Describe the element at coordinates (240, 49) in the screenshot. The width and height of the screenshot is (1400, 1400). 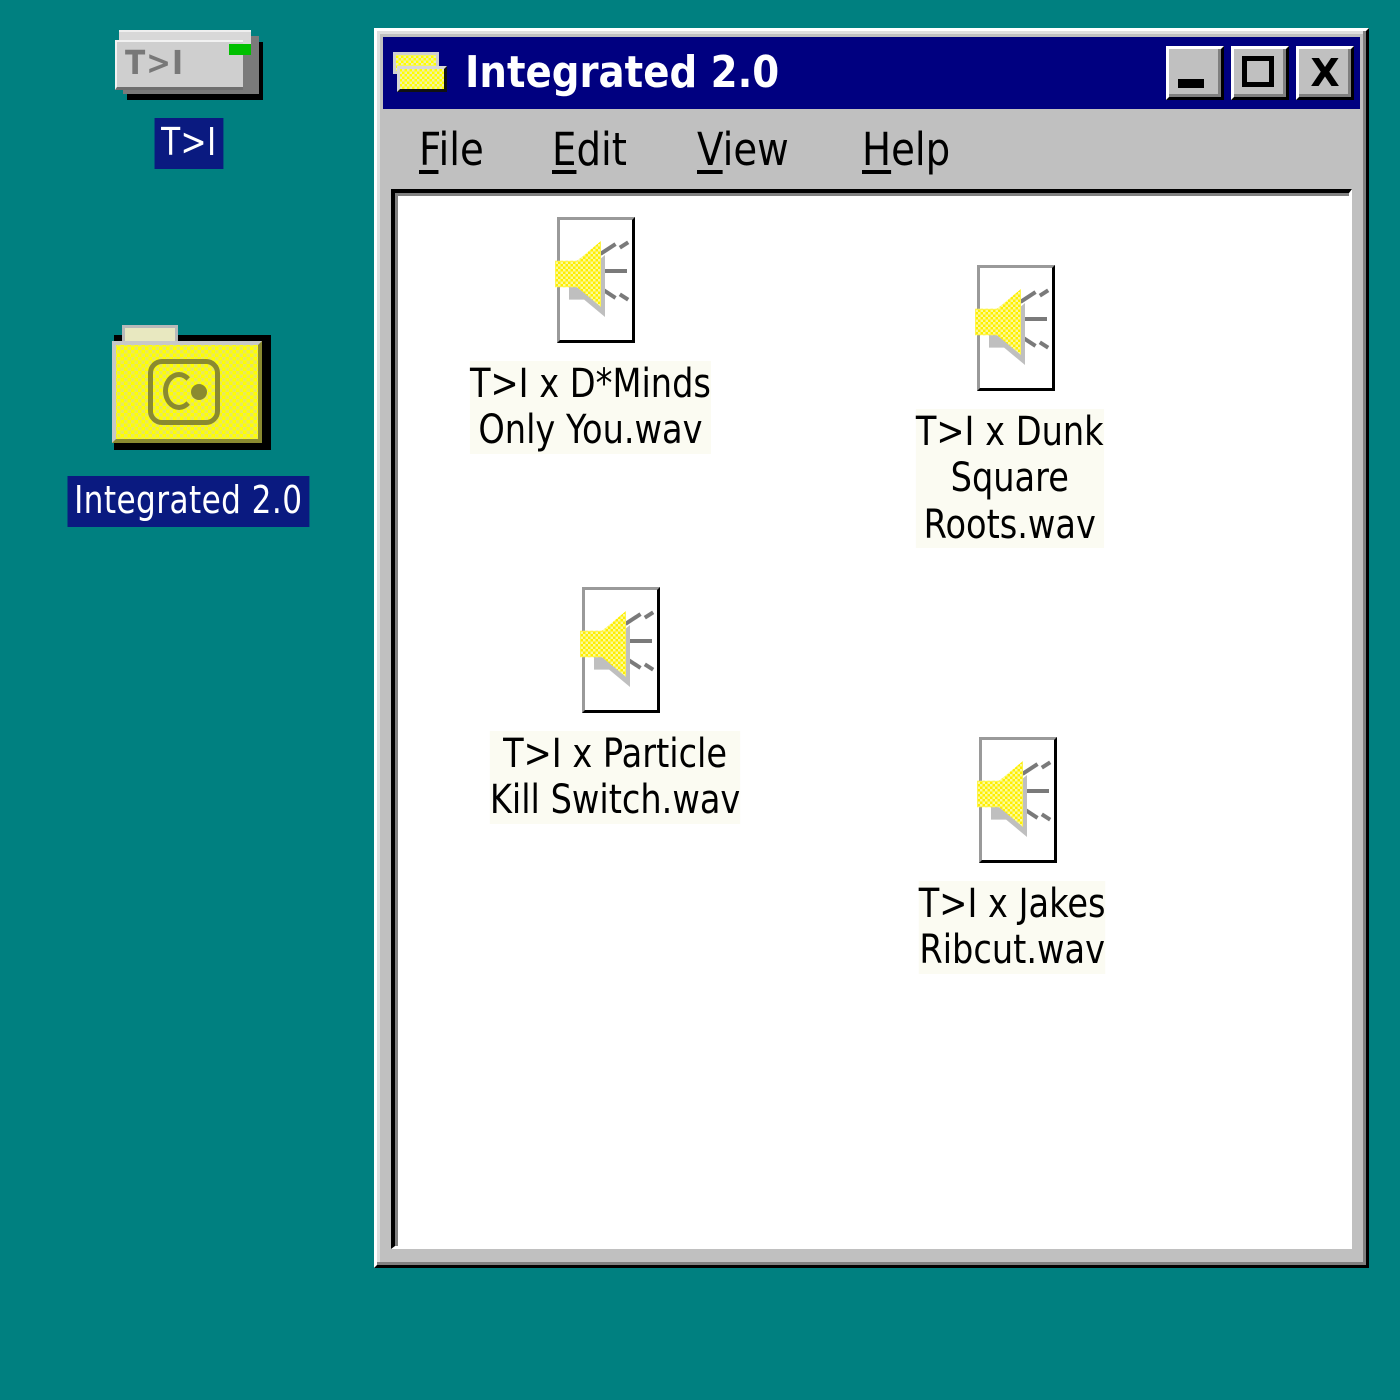
I see `power-led-icon` at that location.